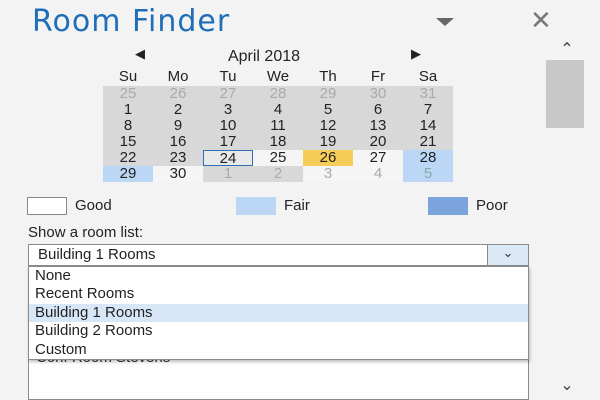 The height and width of the screenshot is (400, 600). I want to click on calendar-day: 21, so click(428, 142).